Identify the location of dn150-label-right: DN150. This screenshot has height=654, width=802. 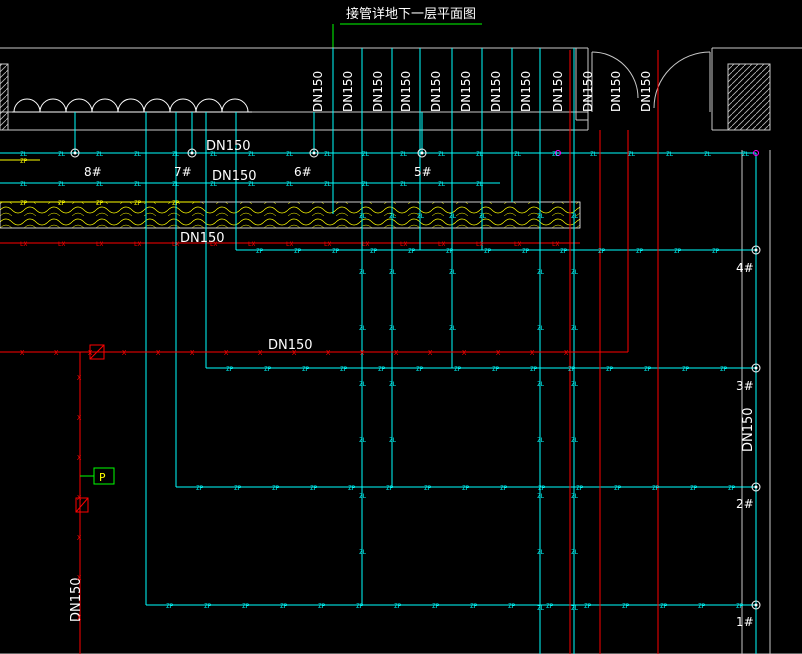
(748, 429).